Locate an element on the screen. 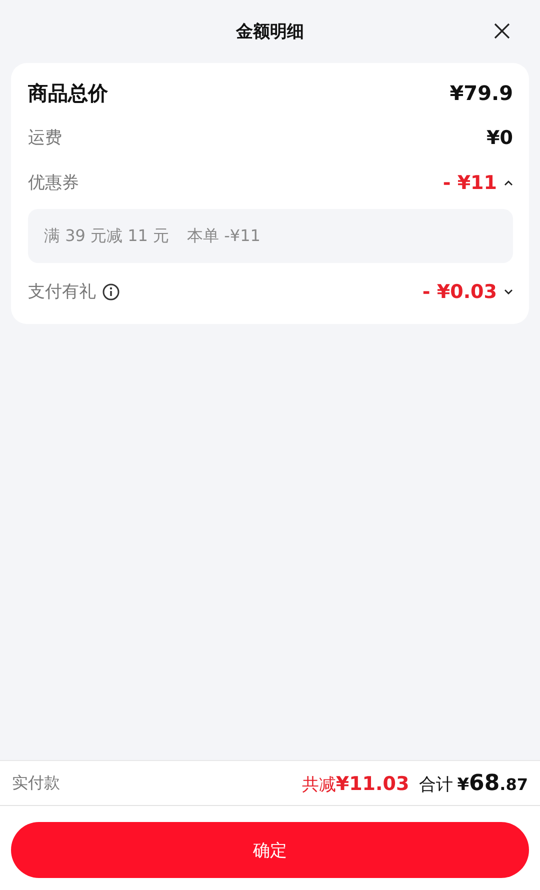 The height and width of the screenshot is (890, 540). coupon-rule: 满 39 元减 11 元 is located at coordinates (107, 236).